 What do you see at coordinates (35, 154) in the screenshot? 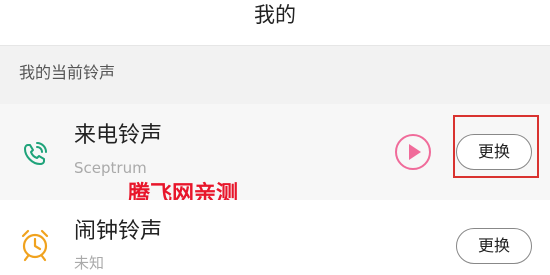
I see `phone-ringing-icon` at bounding box center [35, 154].